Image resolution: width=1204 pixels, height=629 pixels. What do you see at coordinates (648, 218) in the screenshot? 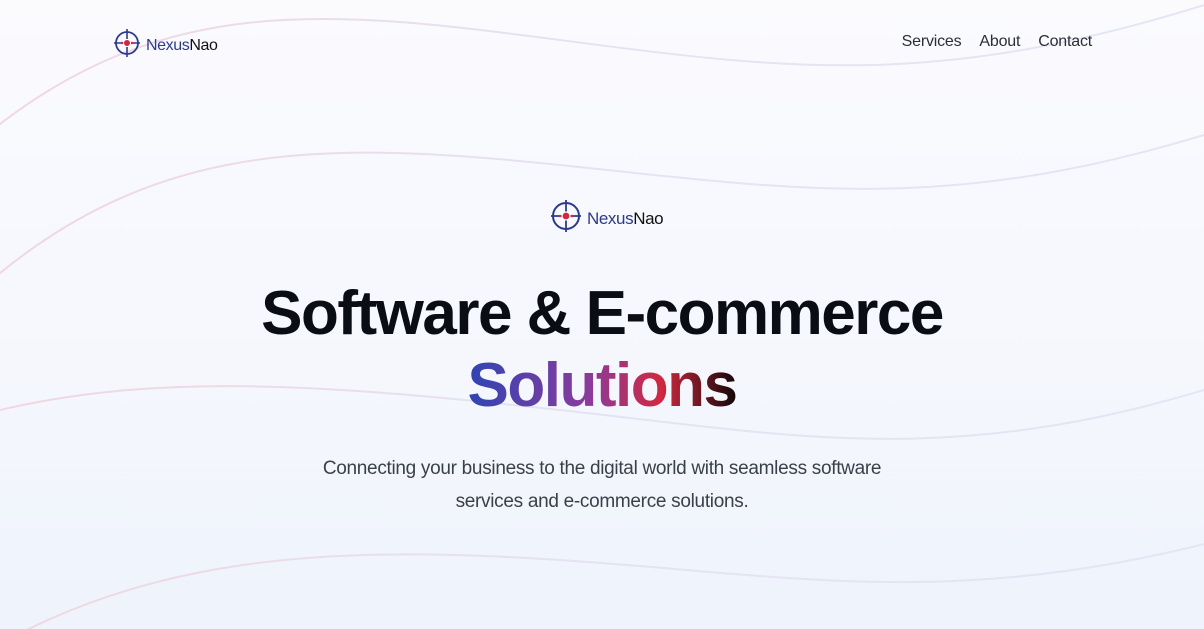
I see `hero-brand-name-part2: Nao` at bounding box center [648, 218].